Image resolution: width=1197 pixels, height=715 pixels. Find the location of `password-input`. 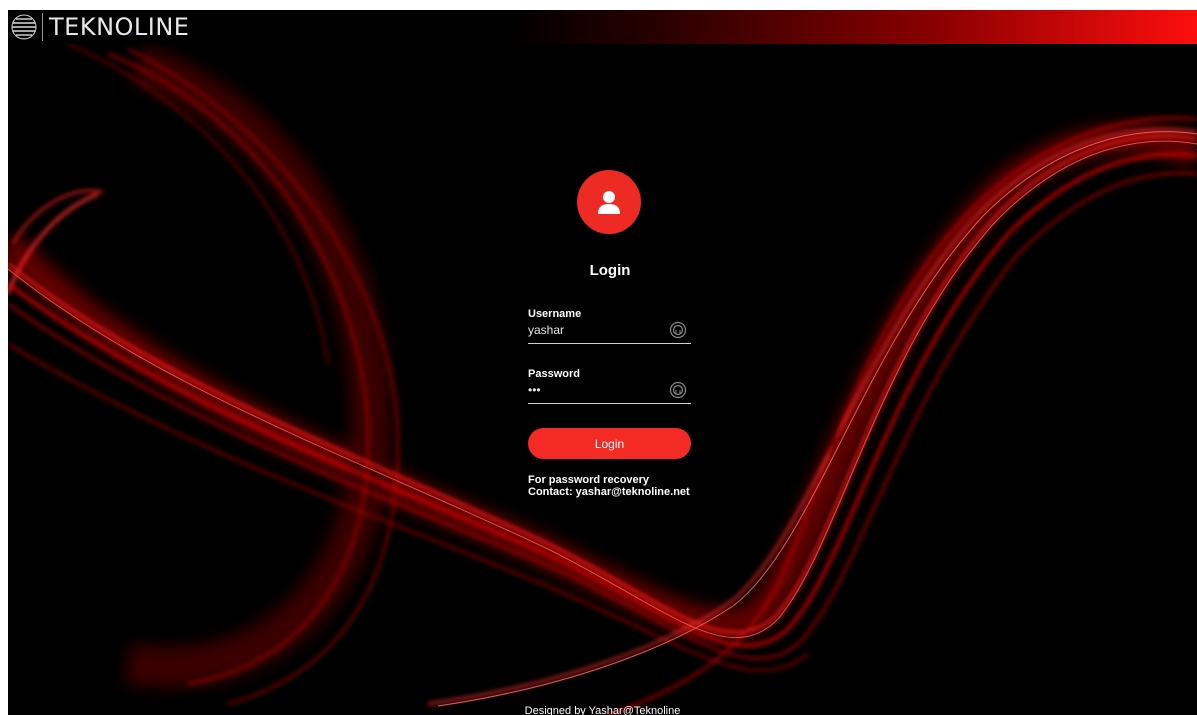

password-input is located at coordinates (593, 390).